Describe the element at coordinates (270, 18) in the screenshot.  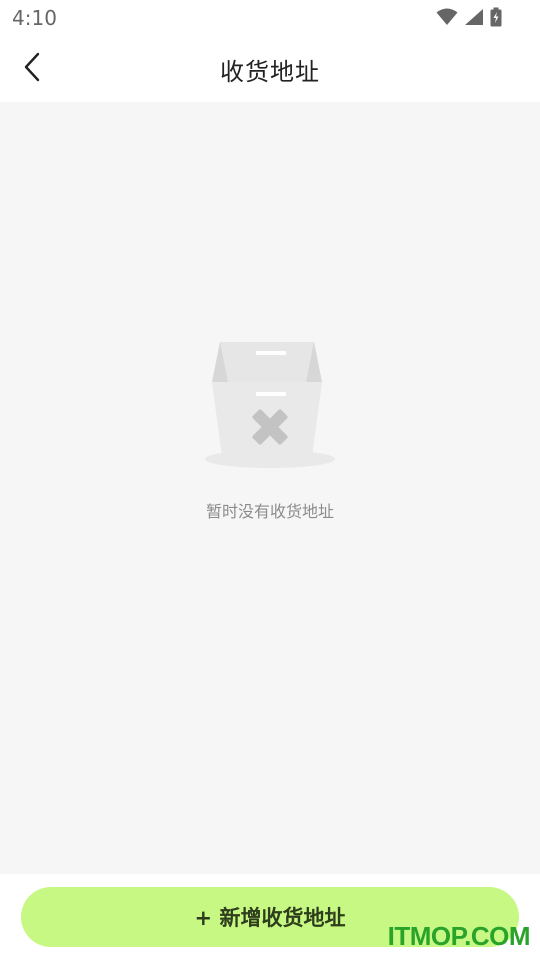
I see `status-bar: 4:10` at that location.